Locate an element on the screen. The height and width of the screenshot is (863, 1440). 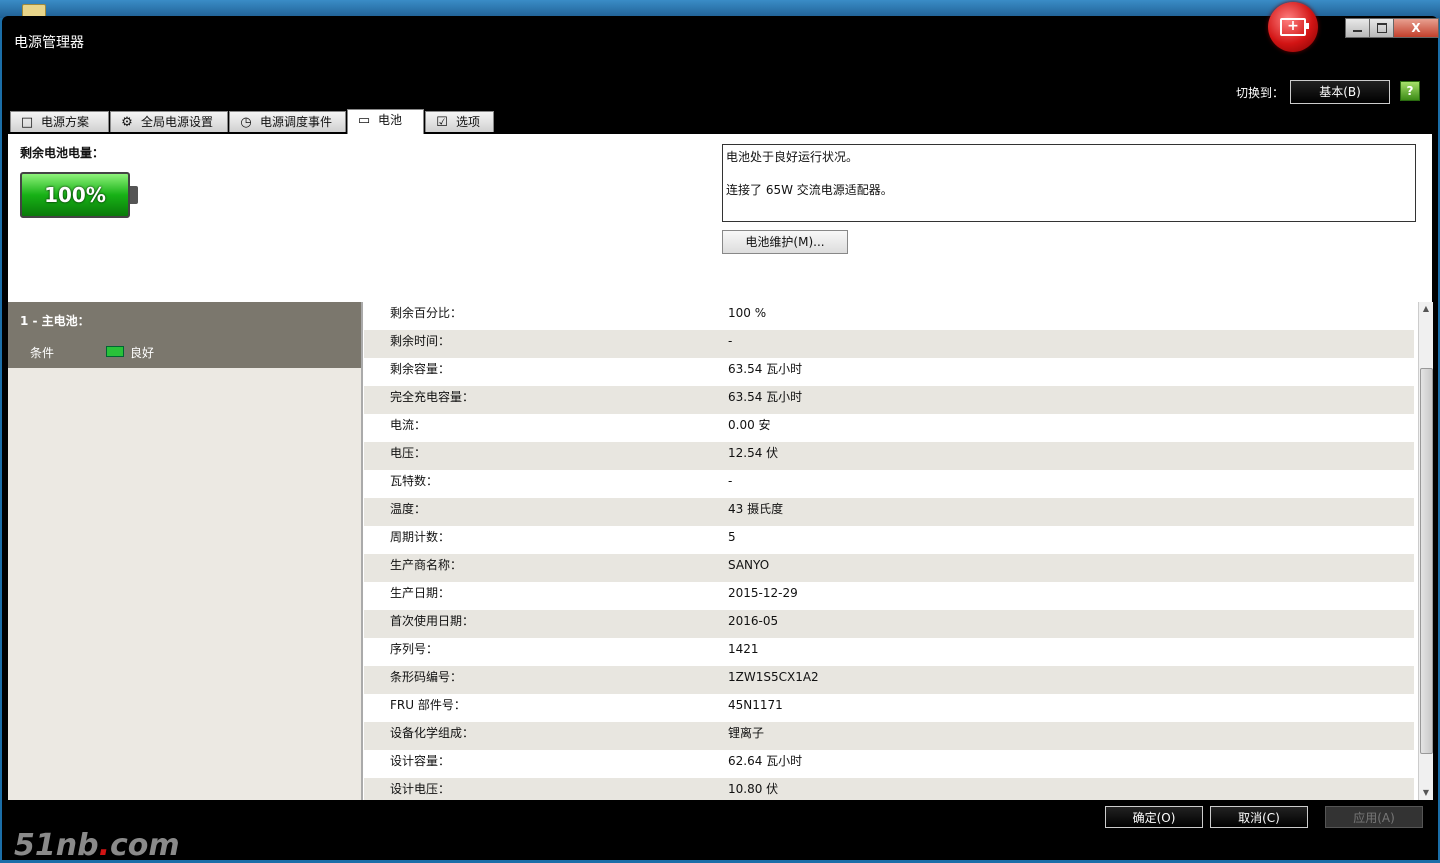
battery-icon: ▭ is located at coordinates (364, 120).